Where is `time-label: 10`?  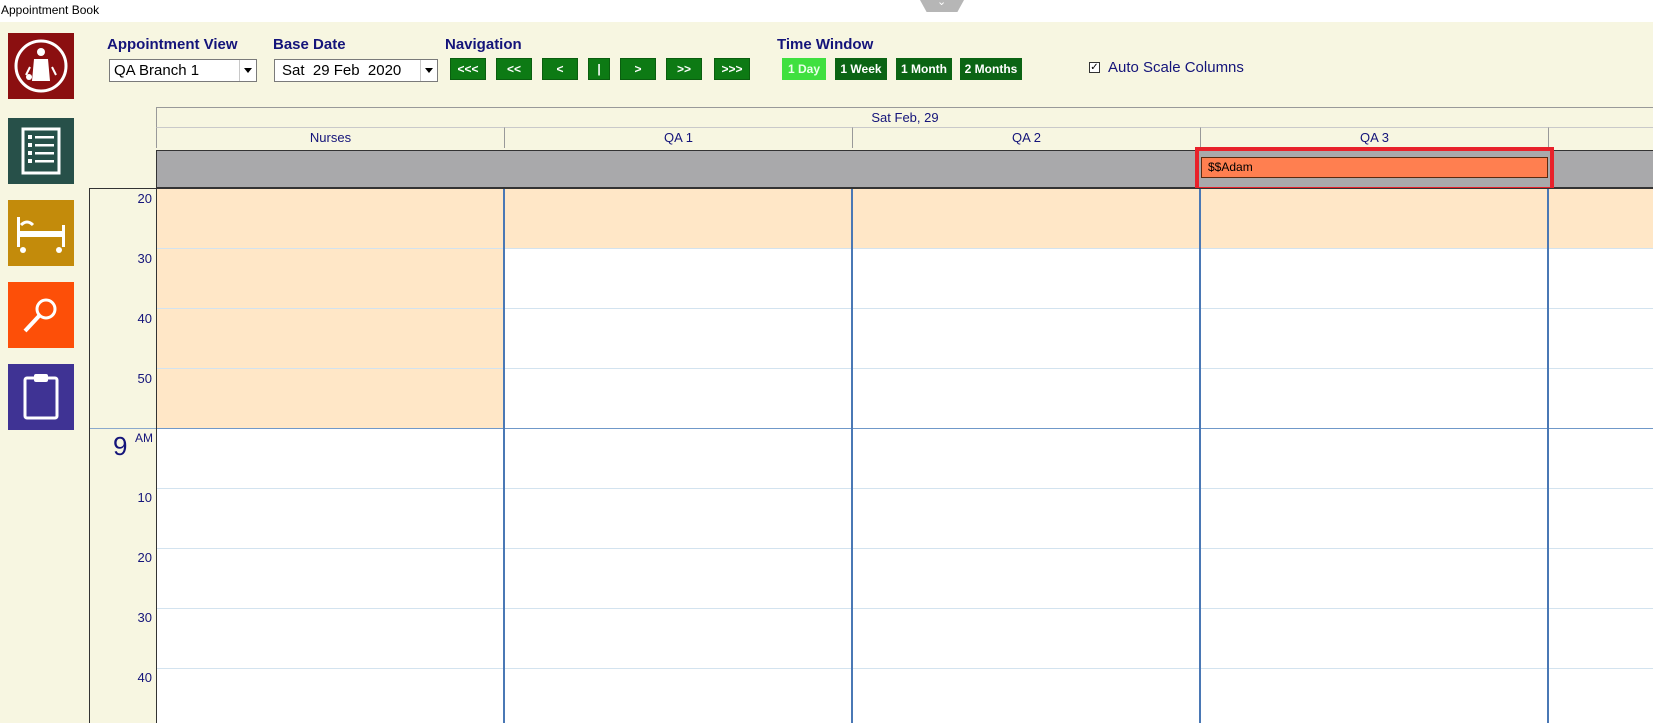 time-label: 10 is located at coordinates (144, 497).